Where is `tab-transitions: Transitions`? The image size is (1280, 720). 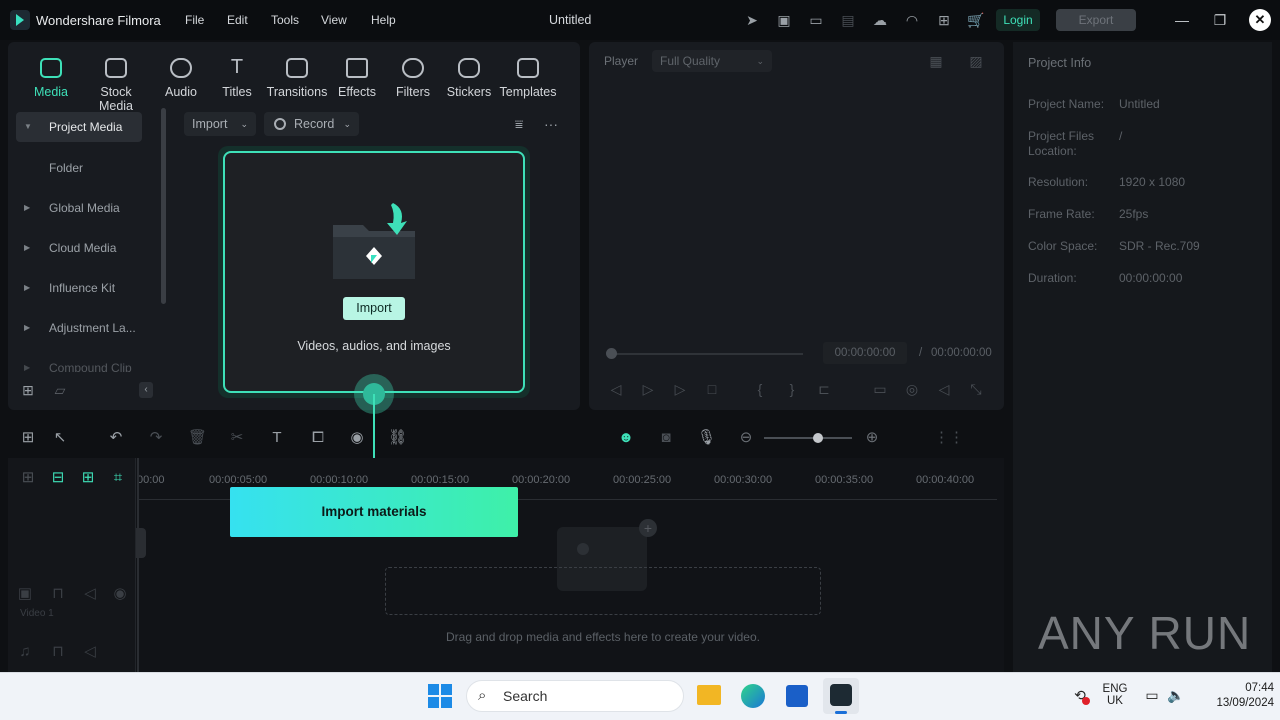 tab-transitions: Transitions is located at coordinates (297, 78).